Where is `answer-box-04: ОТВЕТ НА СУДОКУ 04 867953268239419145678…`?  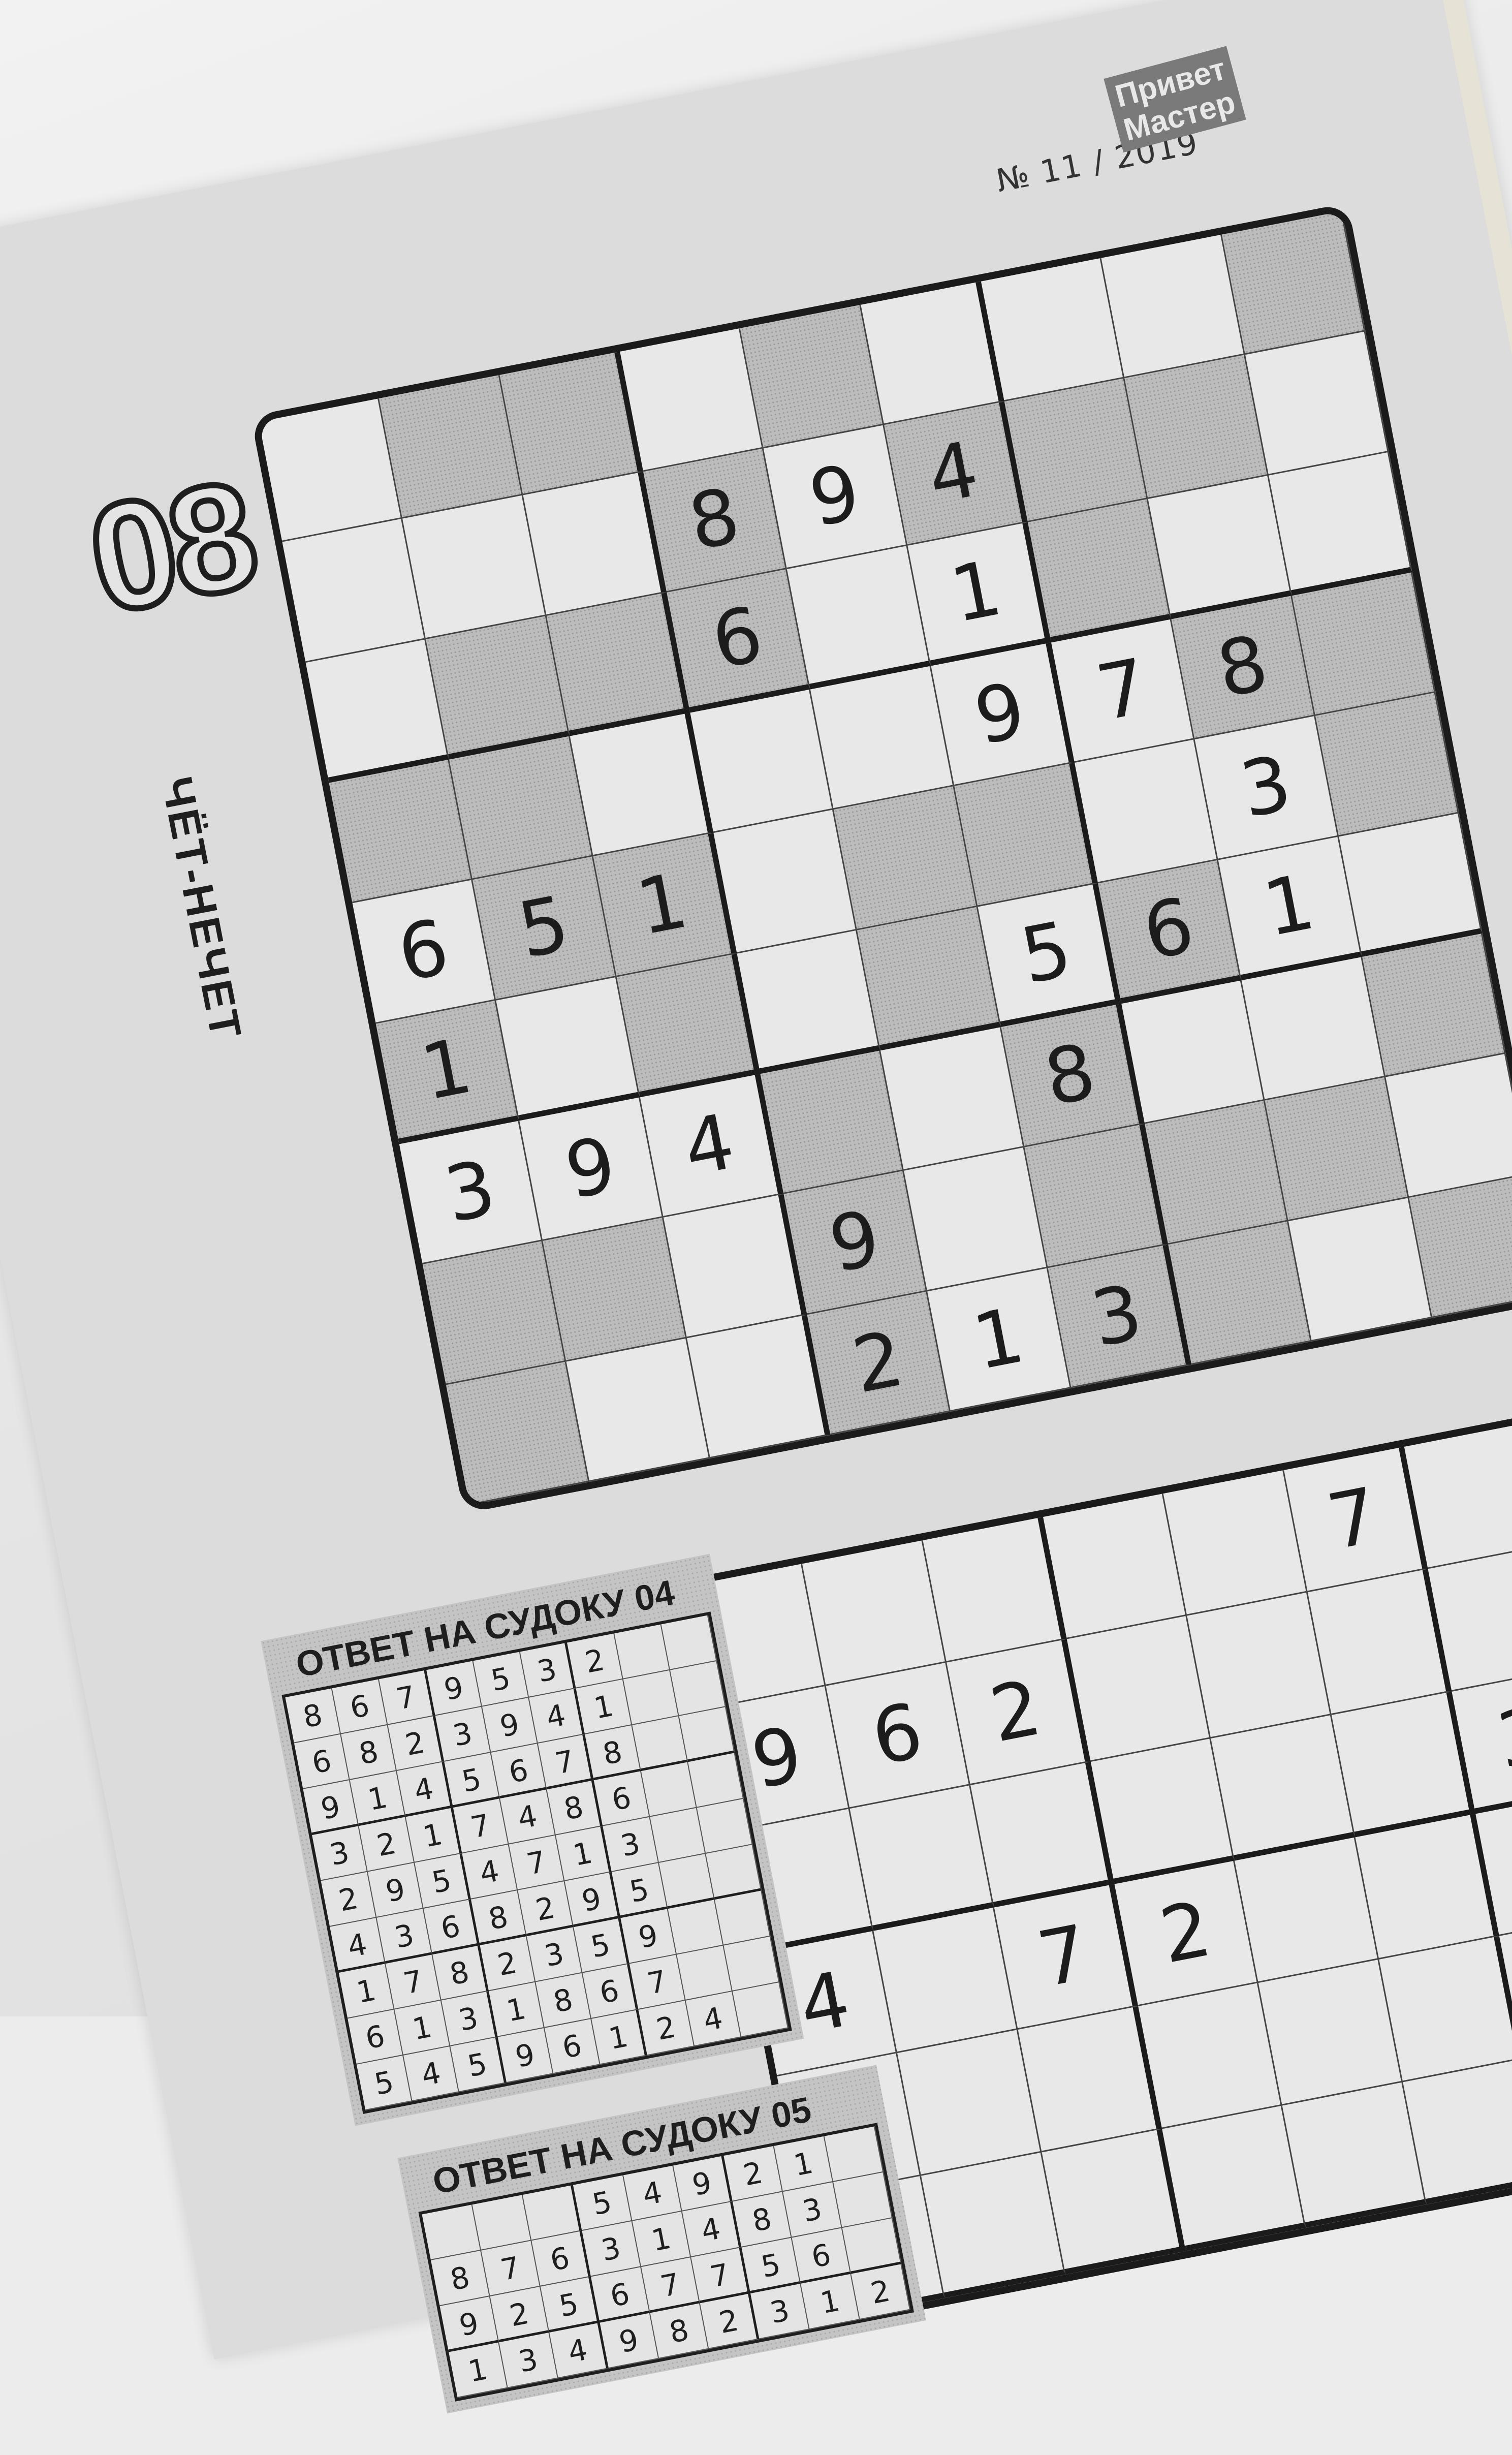
answer-box-04: ОТВЕТ НА СУДОКУ 04 867953268239419145678… is located at coordinates (532, 1839).